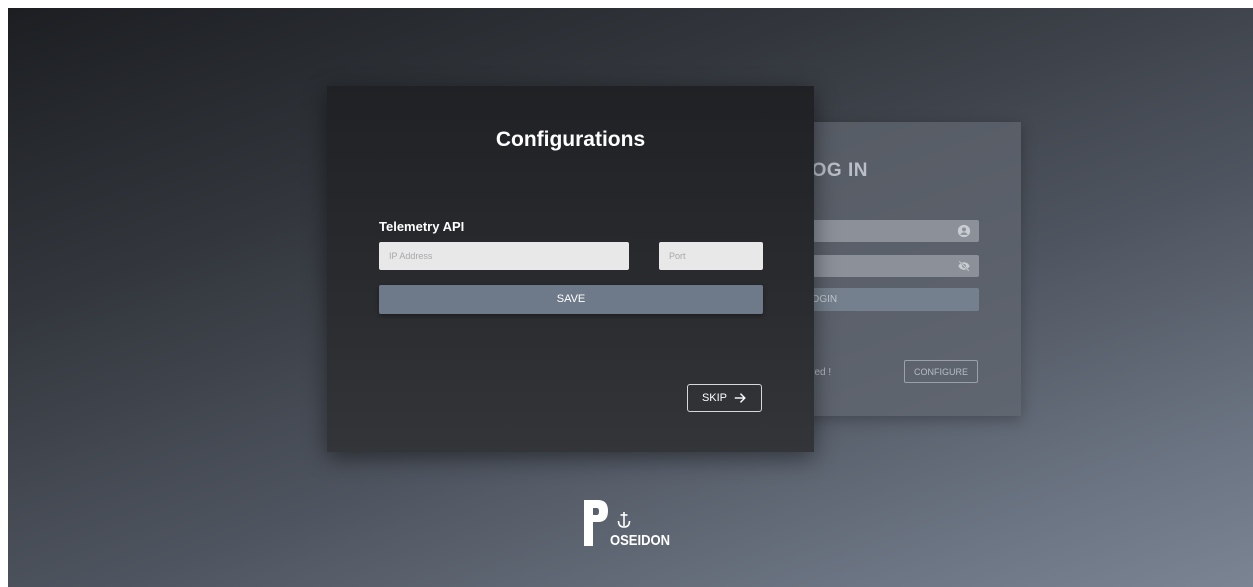 This screenshot has width=1253, height=587. I want to click on eye-slash-icon, so click(964, 266).